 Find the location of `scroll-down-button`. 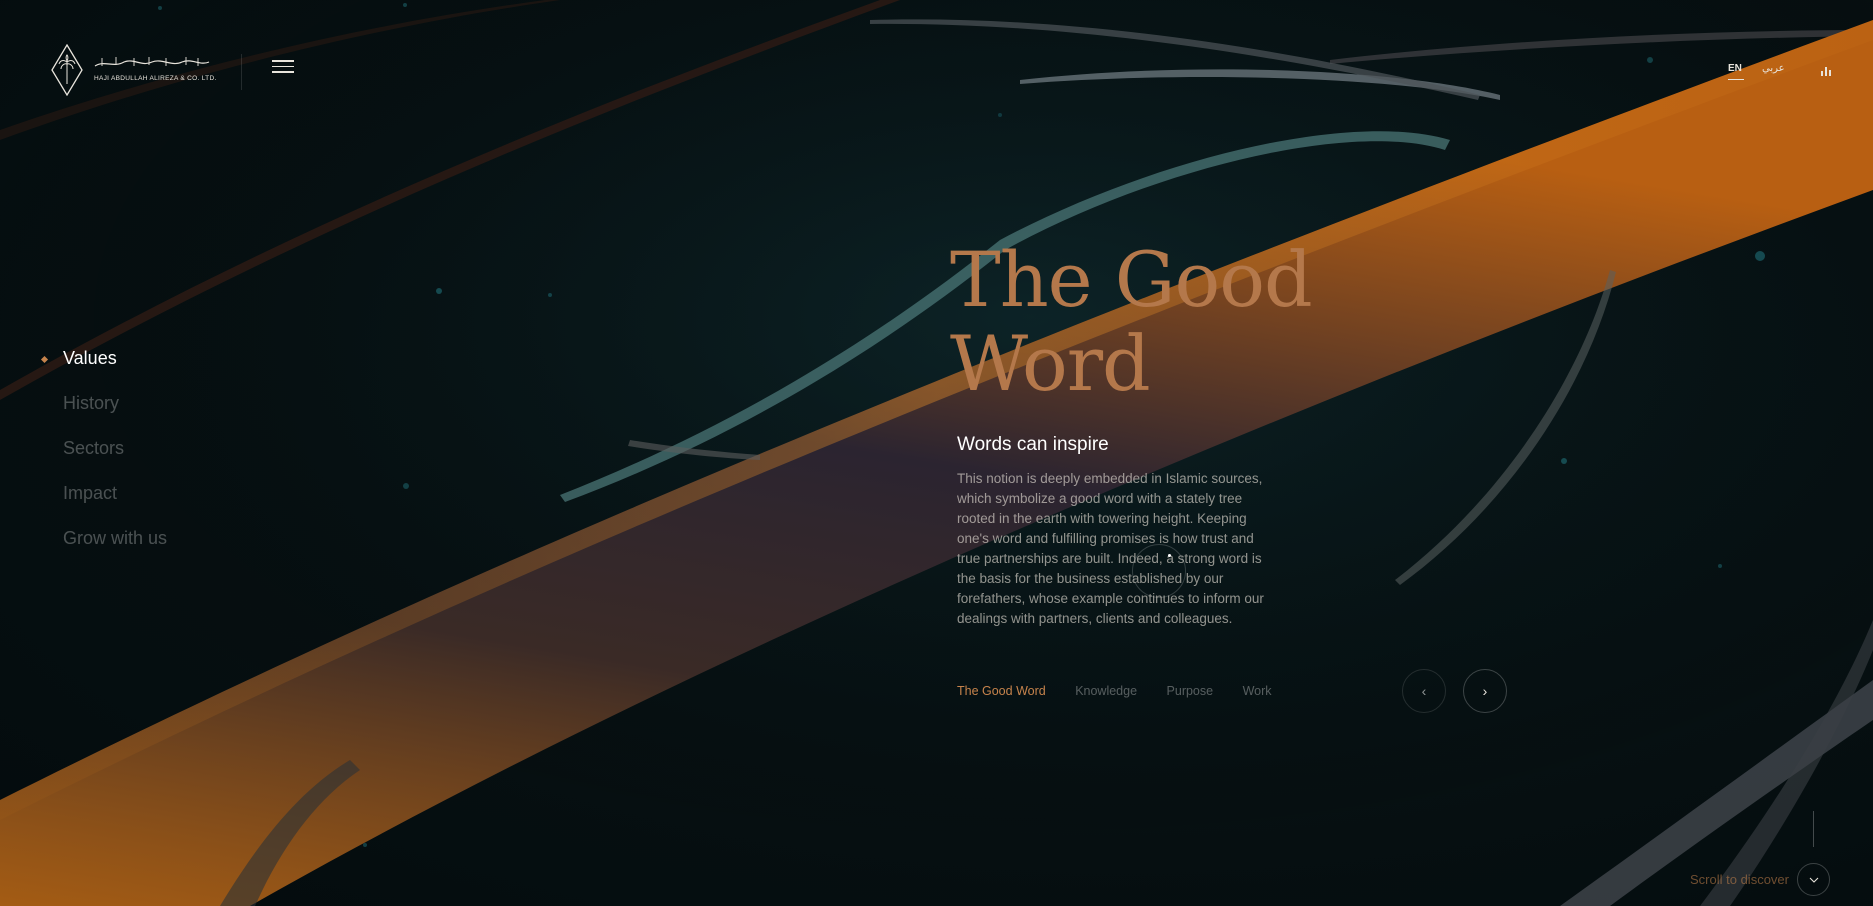

scroll-down-button is located at coordinates (1813, 879).